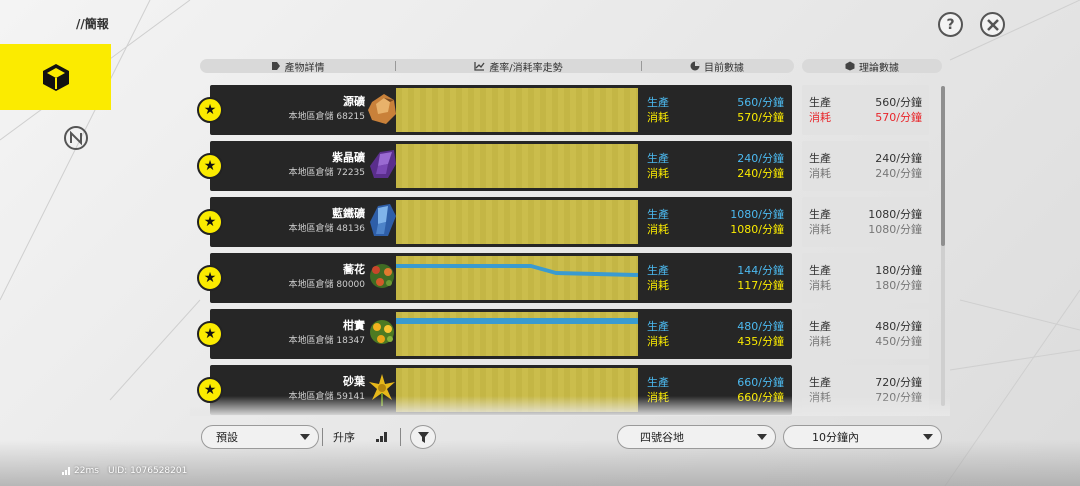 The width and height of the screenshot is (1080, 486). I want to click on production-rate: 240/分鐘, so click(760, 158).